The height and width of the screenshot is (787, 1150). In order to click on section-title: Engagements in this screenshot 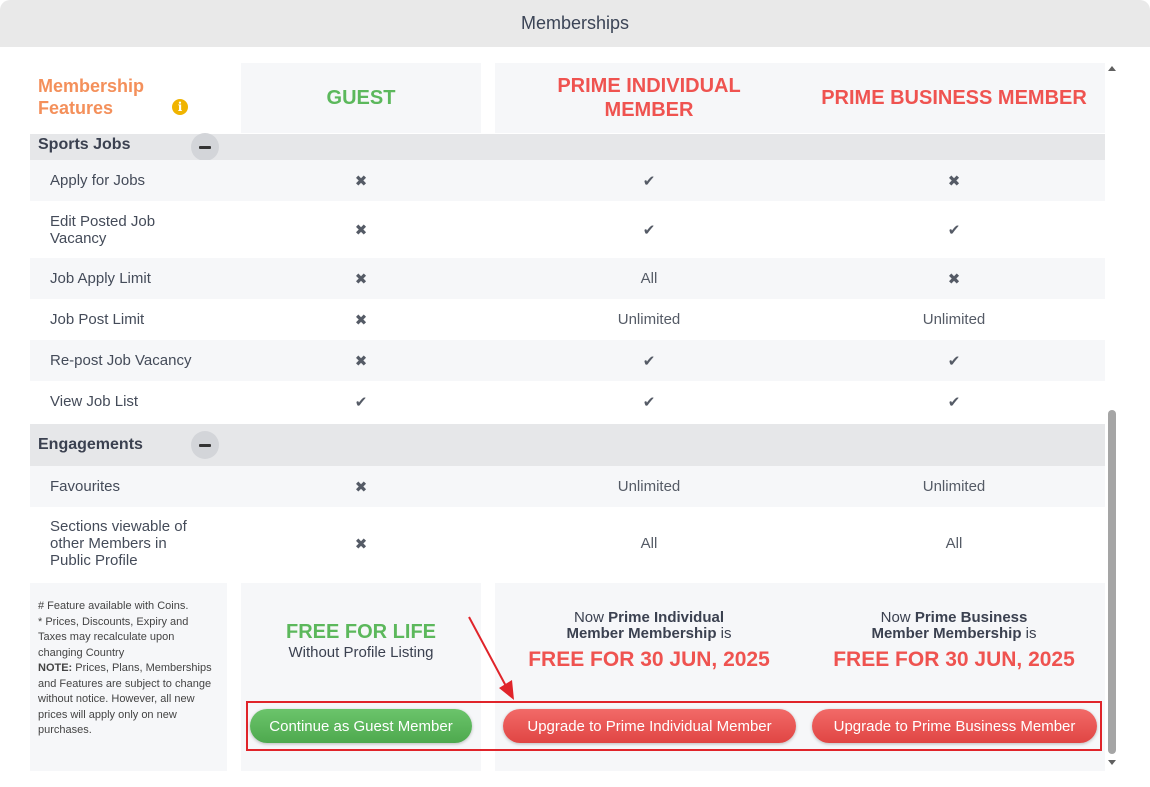, I will do `click(90, 444)`.